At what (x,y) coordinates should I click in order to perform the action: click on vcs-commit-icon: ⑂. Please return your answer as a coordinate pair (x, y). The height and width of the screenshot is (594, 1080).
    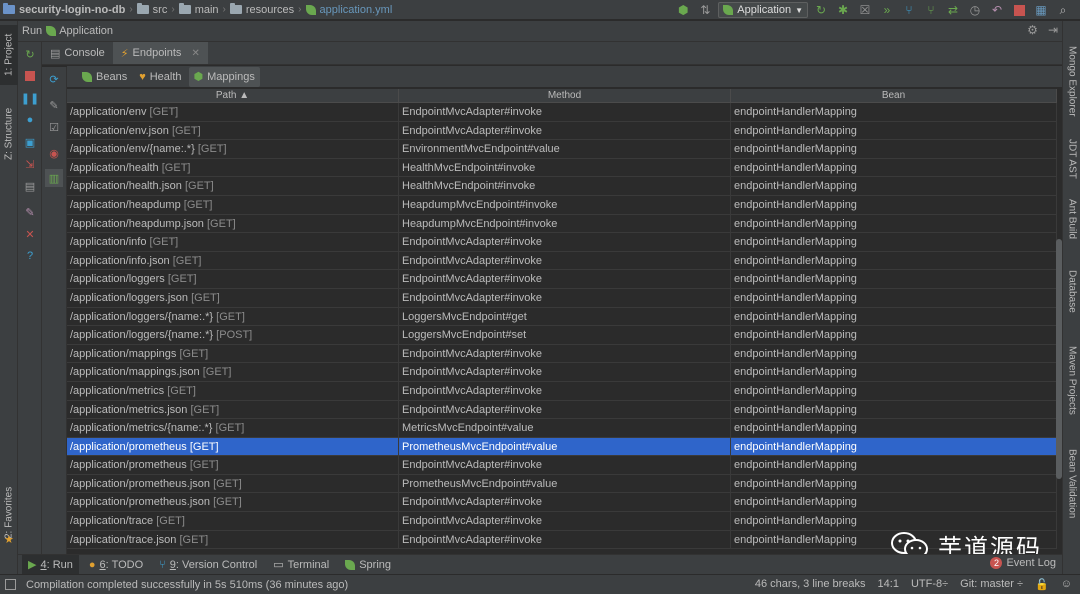
    Looking at the image, I should click on (931, 10).